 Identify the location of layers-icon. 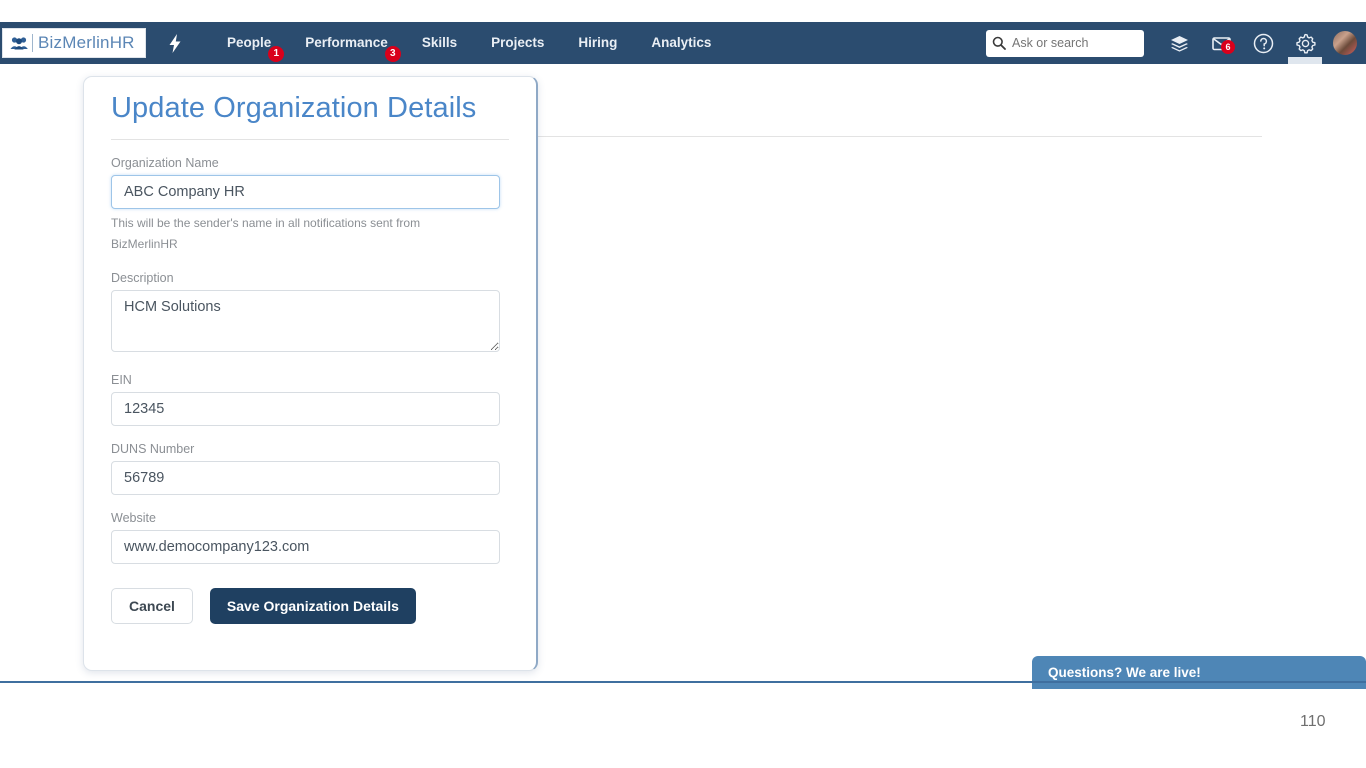
(1179, 43).